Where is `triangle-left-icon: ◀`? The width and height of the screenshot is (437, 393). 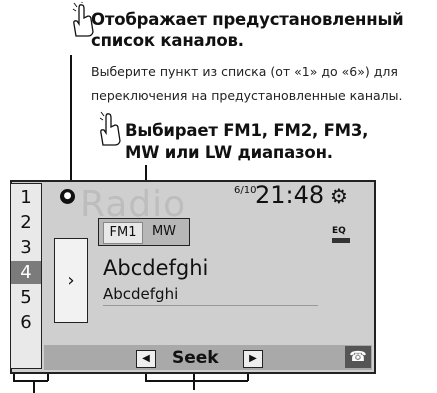 triangle-left-icon: ◀ is located at coordinates (146, 359).